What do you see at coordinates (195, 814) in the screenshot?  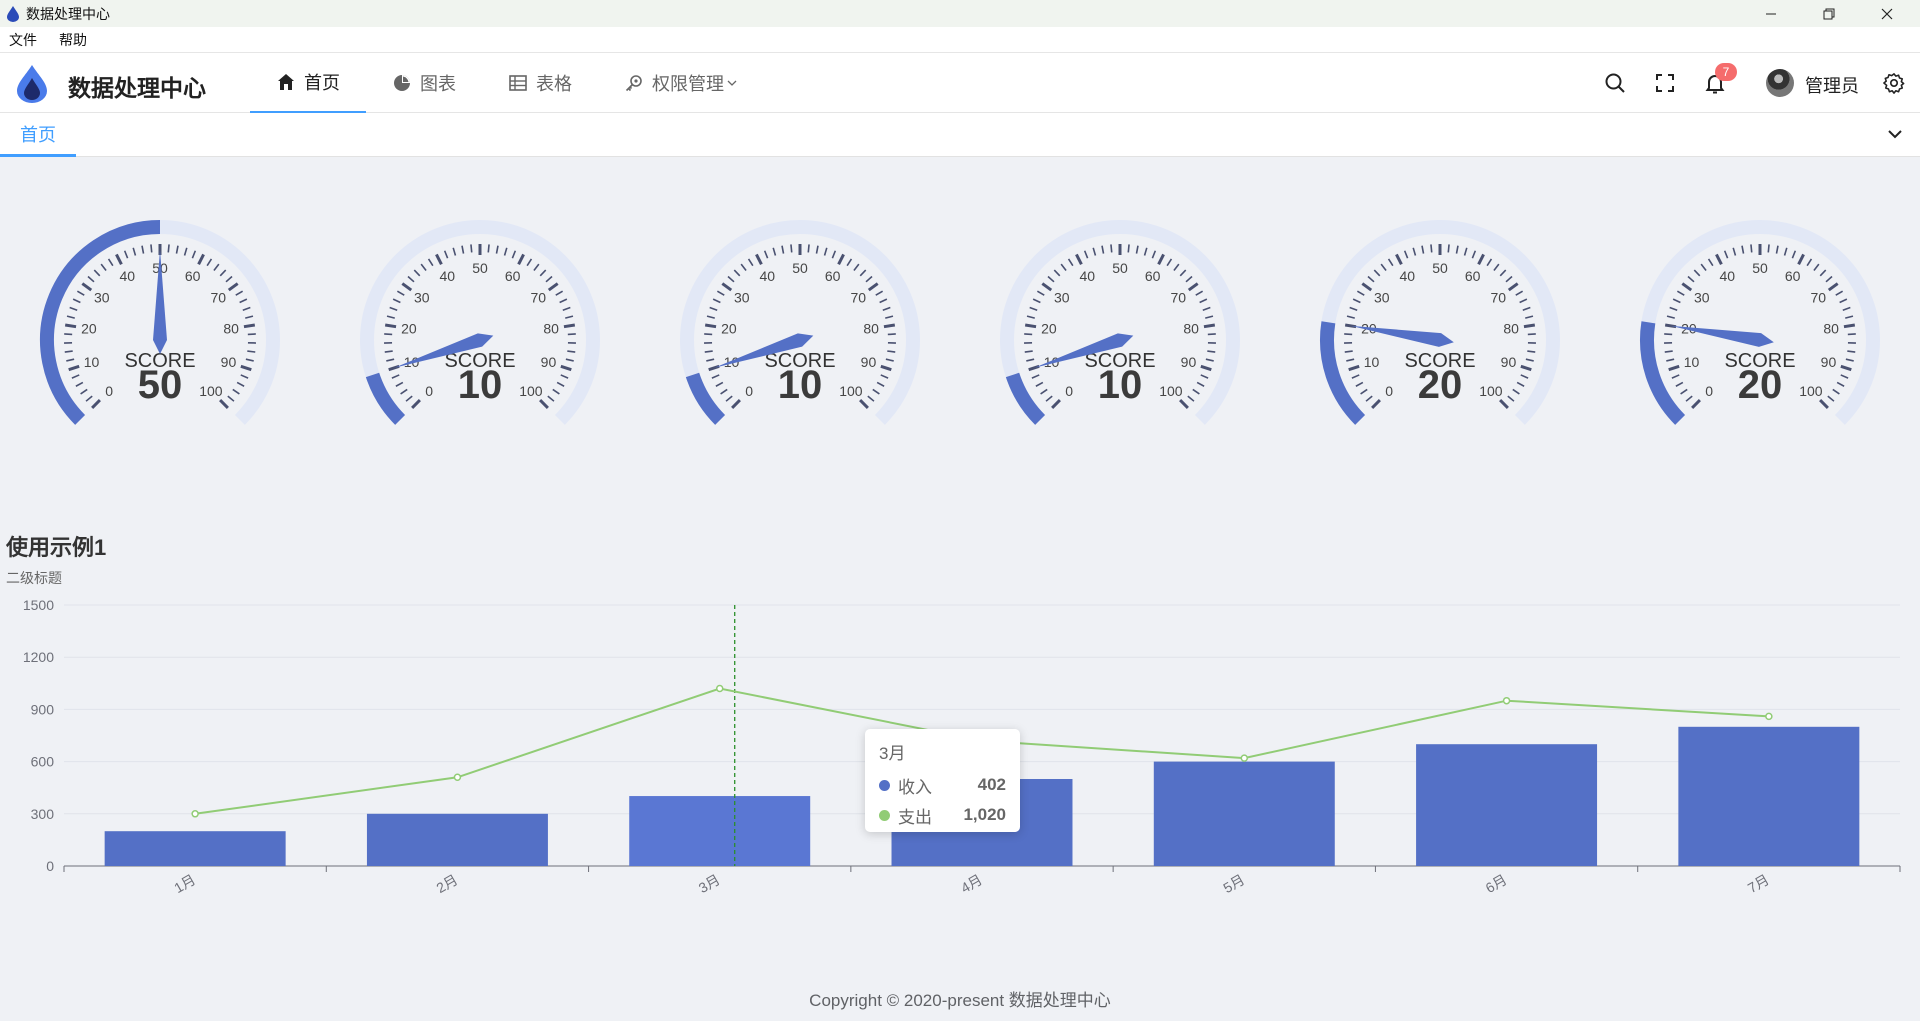 I see `line-point-1月` at bounding box center [195, 814].